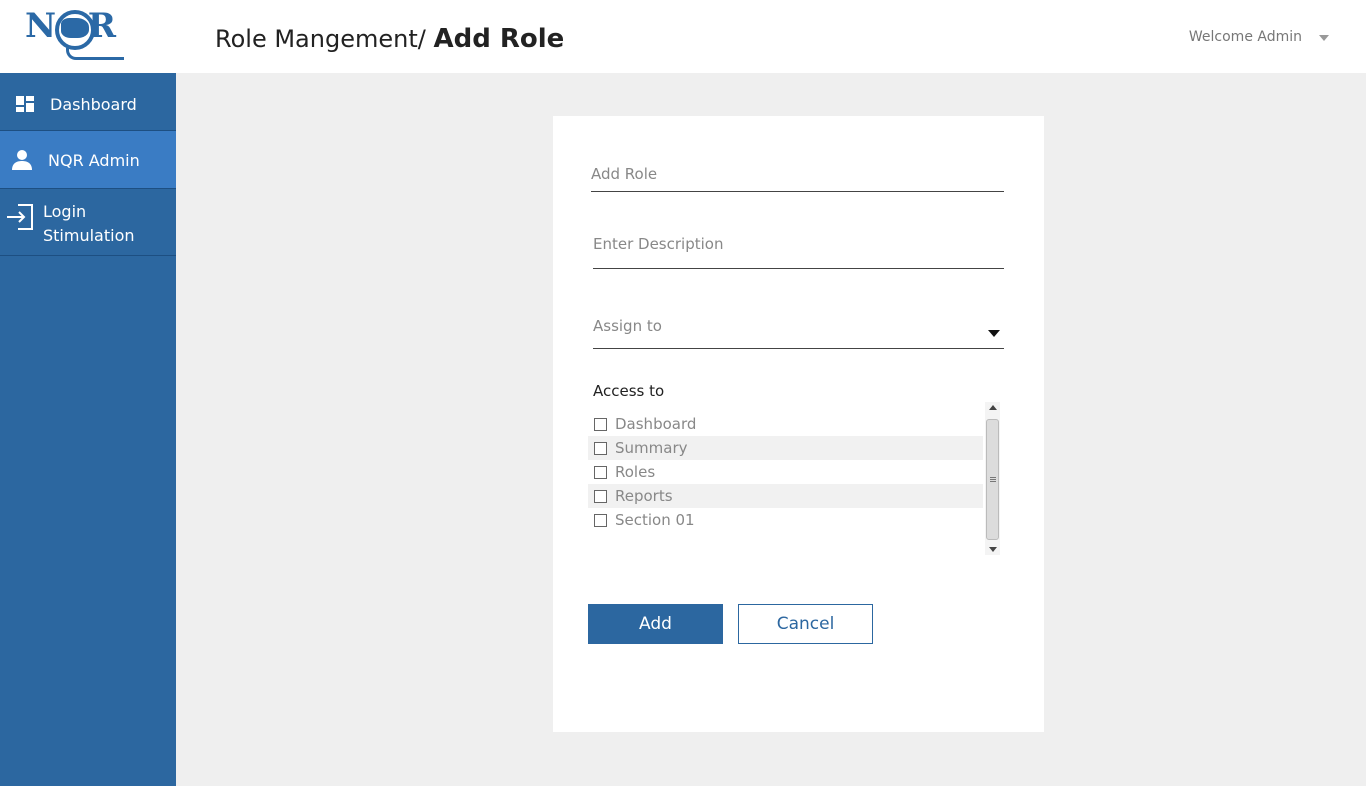 Image resolution: width=1366 pixels, height=786 pixels. Describe the element at coordinates (785, 520) in the screenshot. I see `access-row-section-01: Section 01` at that location.